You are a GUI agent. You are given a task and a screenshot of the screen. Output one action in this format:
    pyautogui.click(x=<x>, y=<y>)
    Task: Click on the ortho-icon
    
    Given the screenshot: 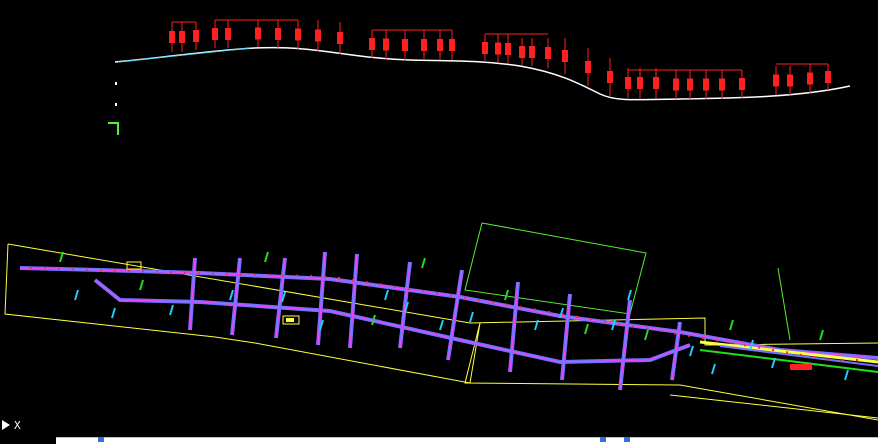 What is the action you would take?
    pyautogui.click(x=627, y=439)
    